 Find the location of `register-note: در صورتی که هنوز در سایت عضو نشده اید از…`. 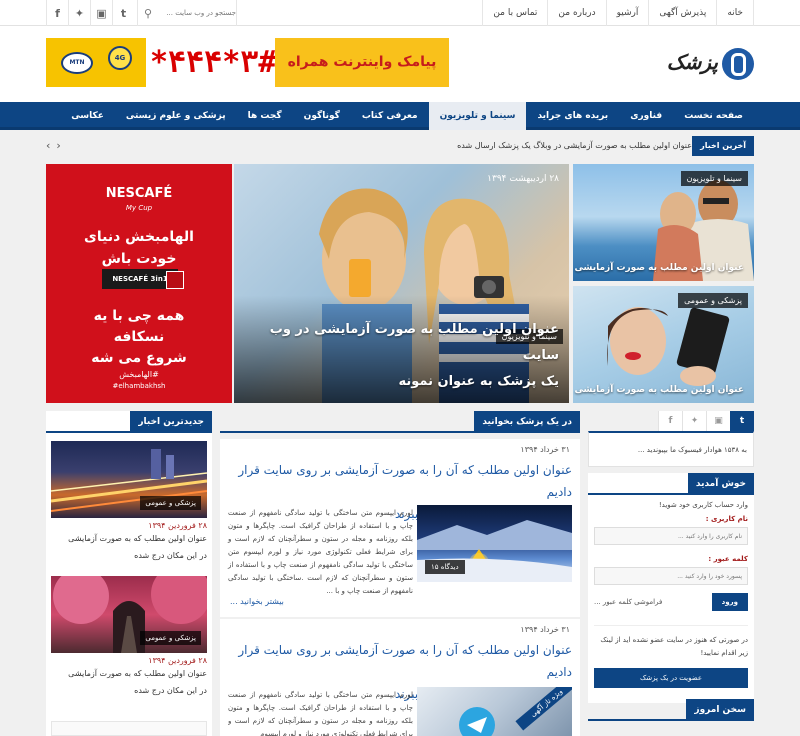

register-note: در صورتی که هنوز در سایت عضو نشده اید از… is located at coordinates (671, 642).